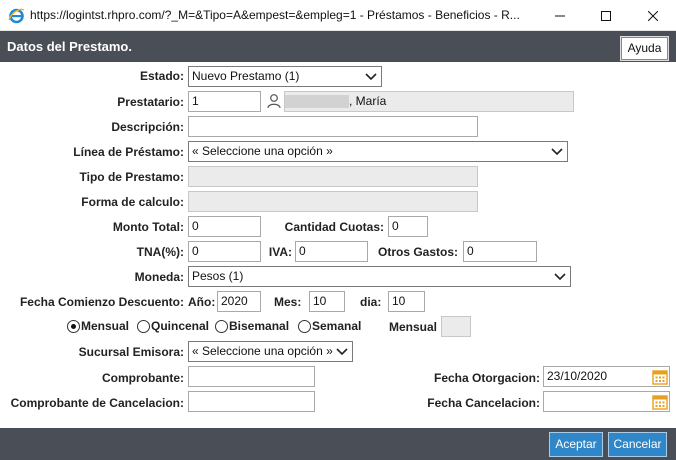  I want to click on radio-semanal: Semanal, so click(329, 326).